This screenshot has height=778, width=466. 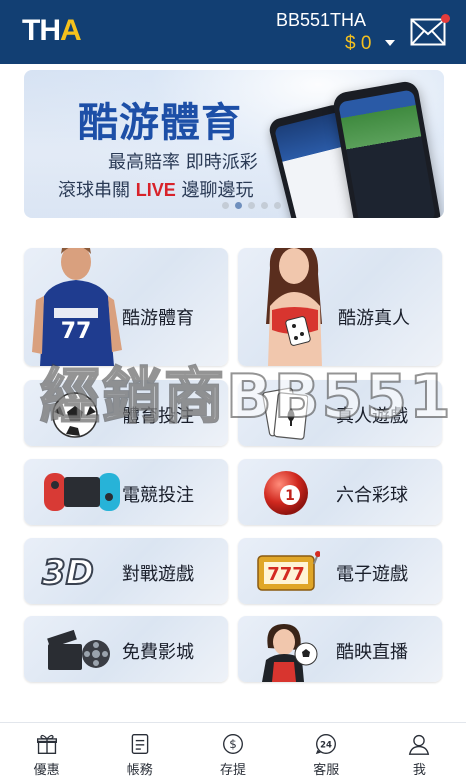 I want to click on nav-promotions: 優惠, so click(x=46, y=750).